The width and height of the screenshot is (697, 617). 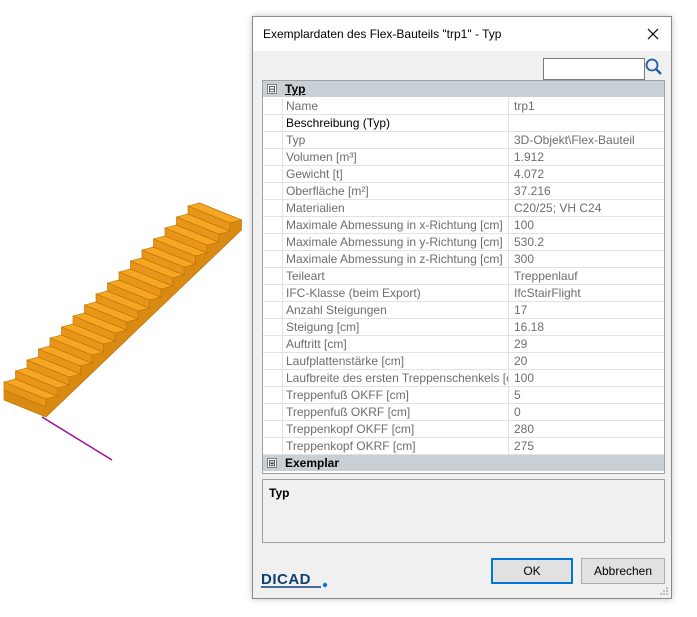 I want to click on resize-grip-icon, so click(x=664, y=591).